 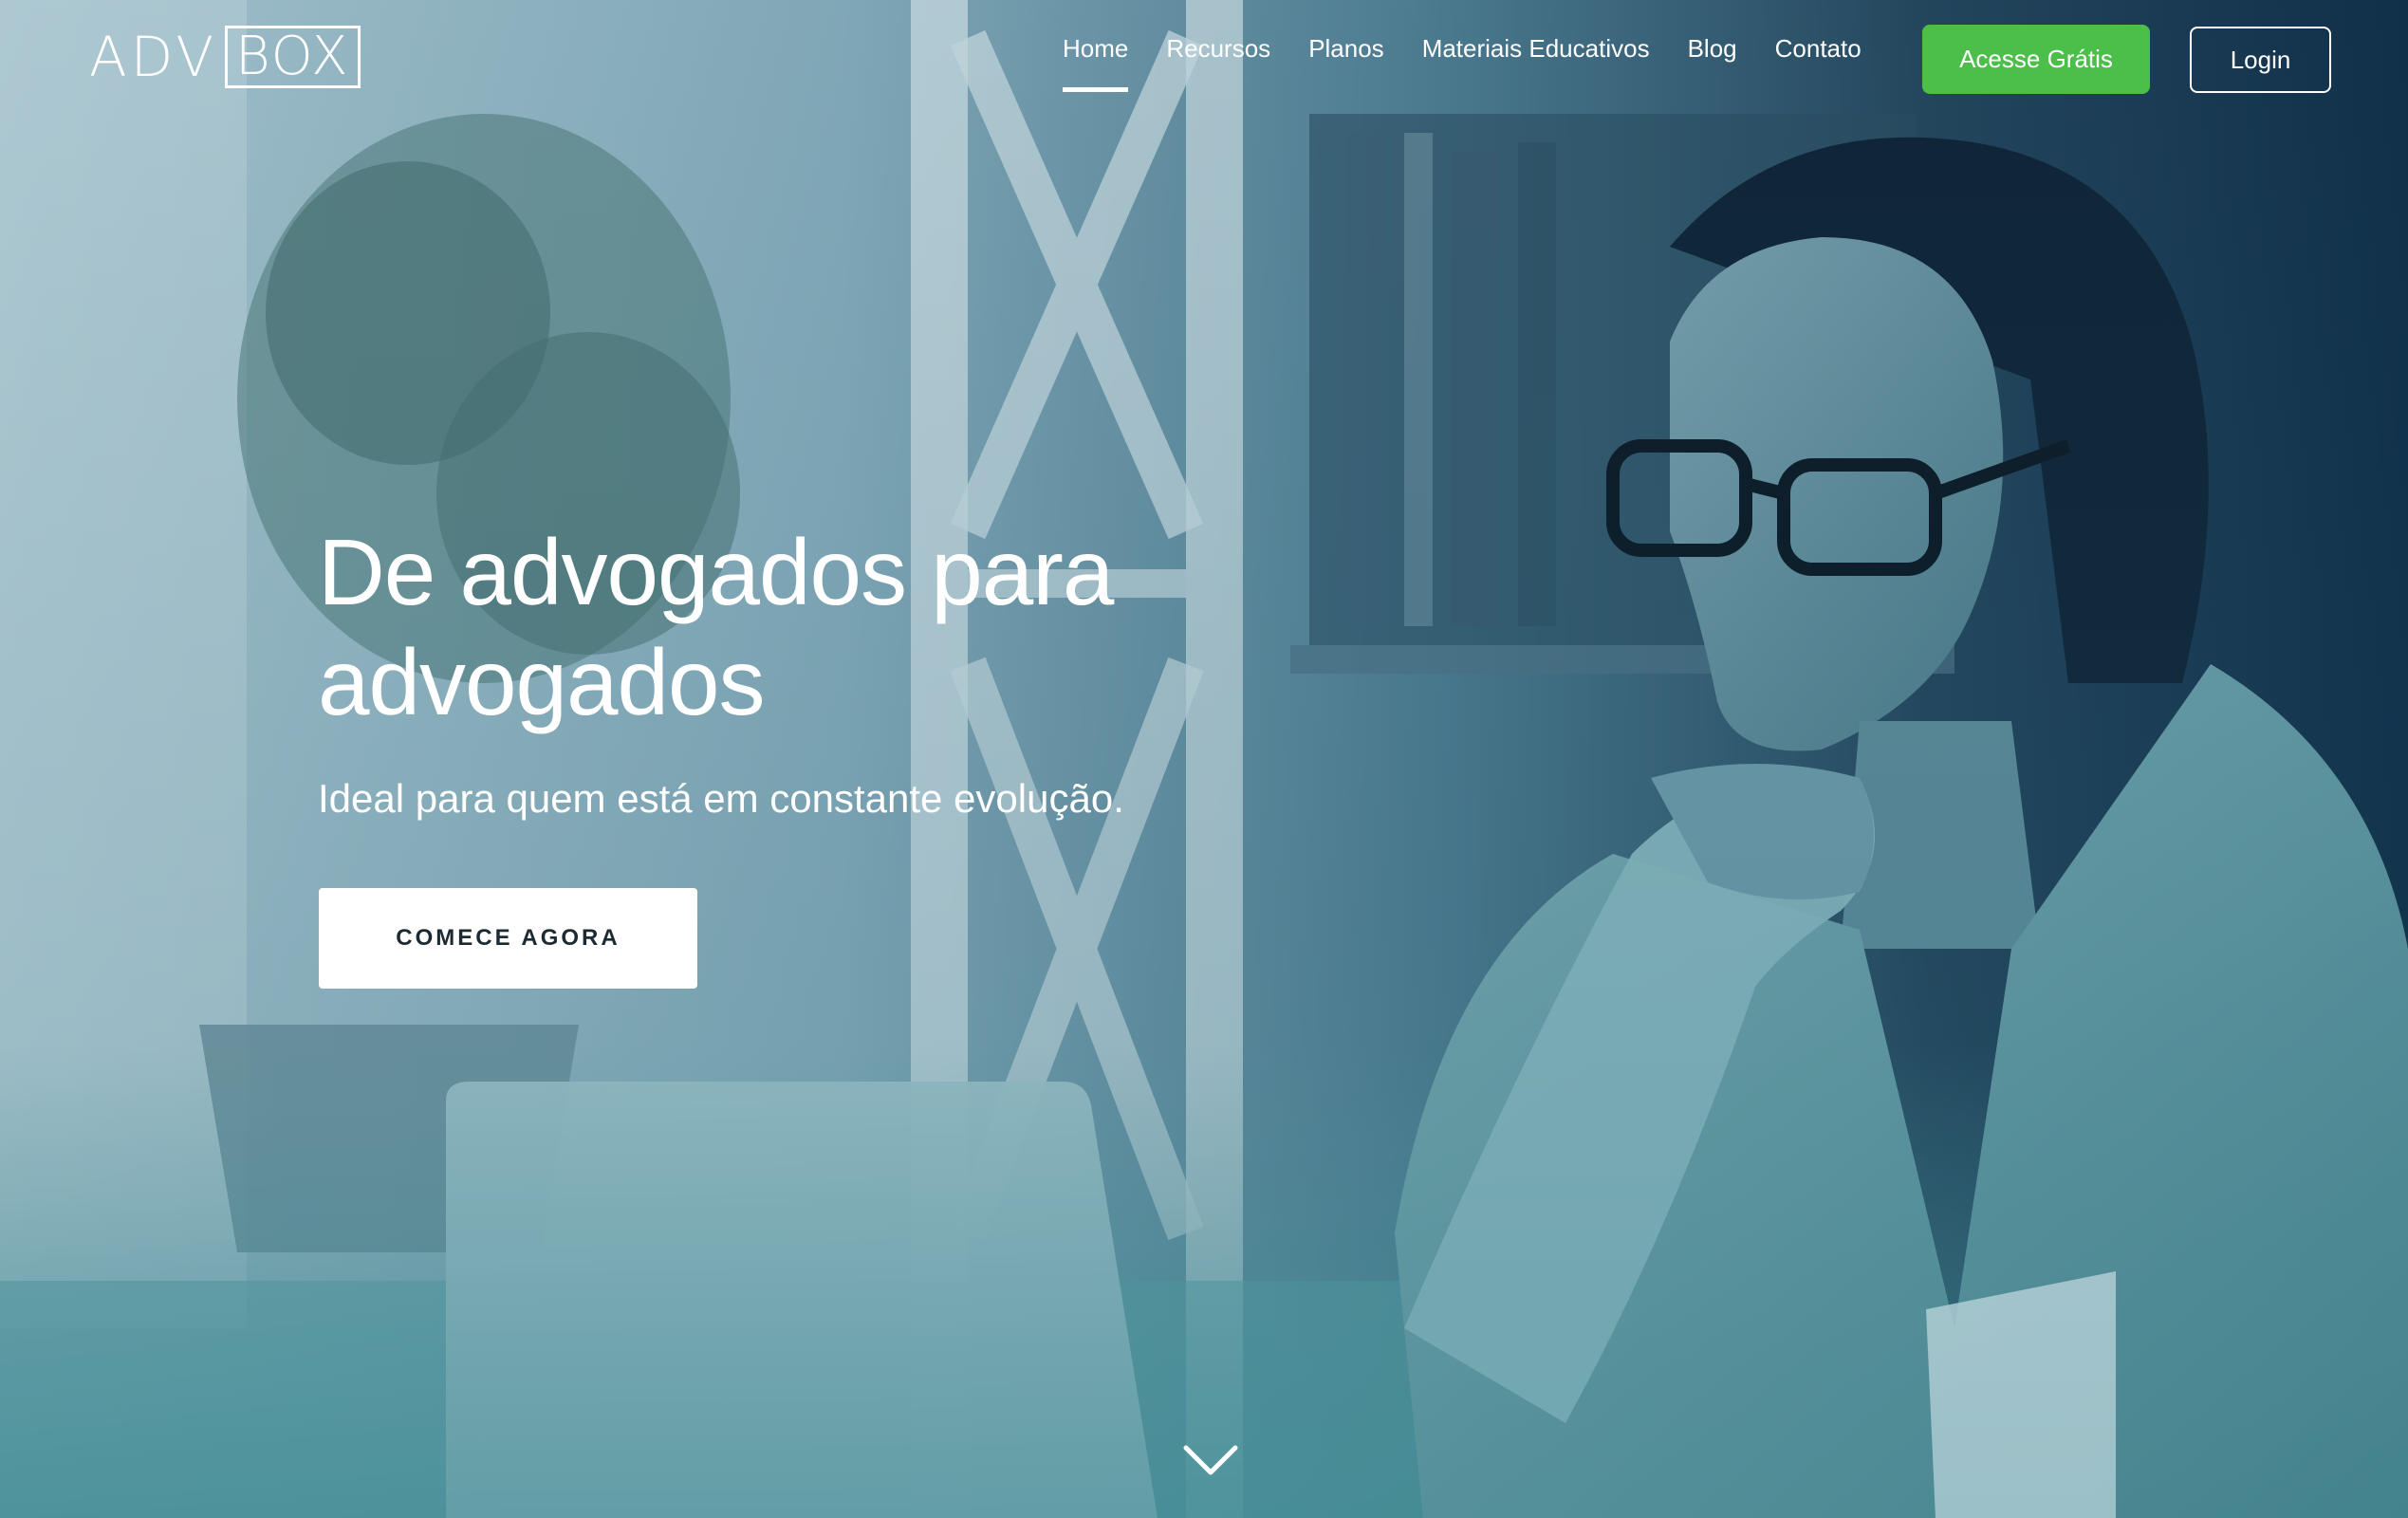 What do you see at coordinates (716, 627) in the screenshot?
I see `hero-title: De advogados para advogados` at bounding box center [716, 627].